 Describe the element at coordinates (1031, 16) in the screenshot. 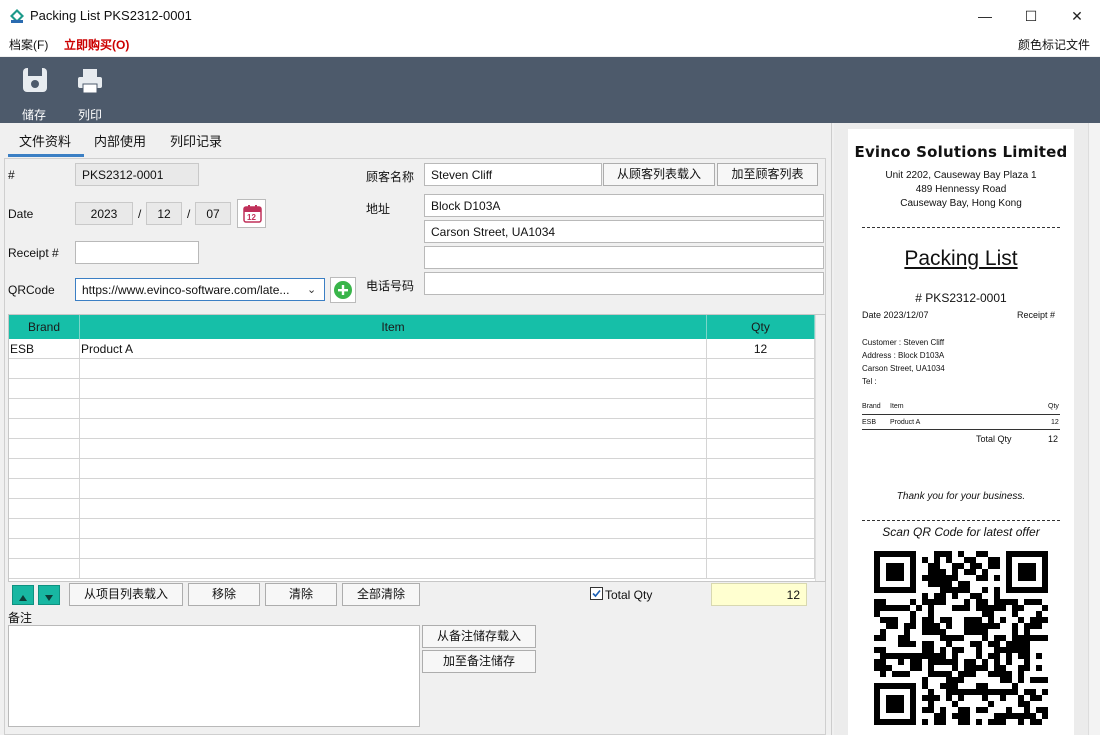

I see `maximize-button: ☐` at that location.